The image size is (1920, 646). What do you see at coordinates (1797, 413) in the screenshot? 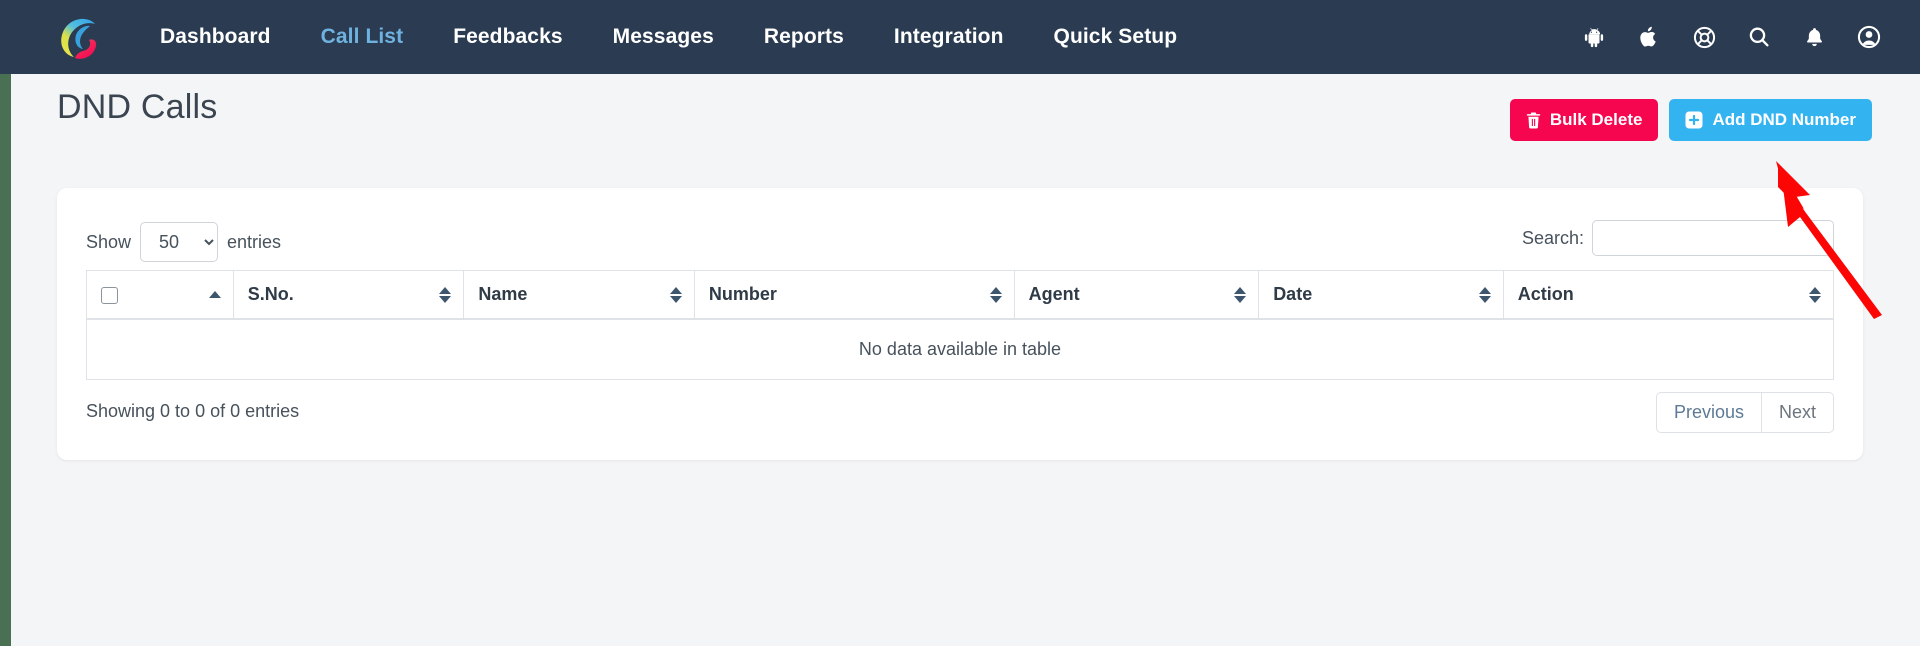
I see `next-page-button: Next` at bounding box center [1797, 413].